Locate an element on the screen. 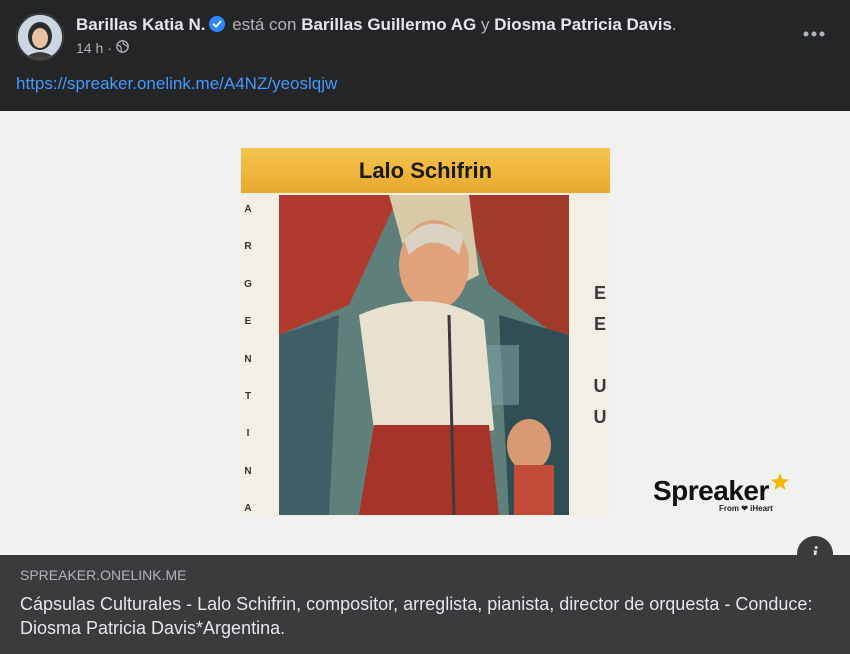  period-text: . is located at coordinates (674, 24).